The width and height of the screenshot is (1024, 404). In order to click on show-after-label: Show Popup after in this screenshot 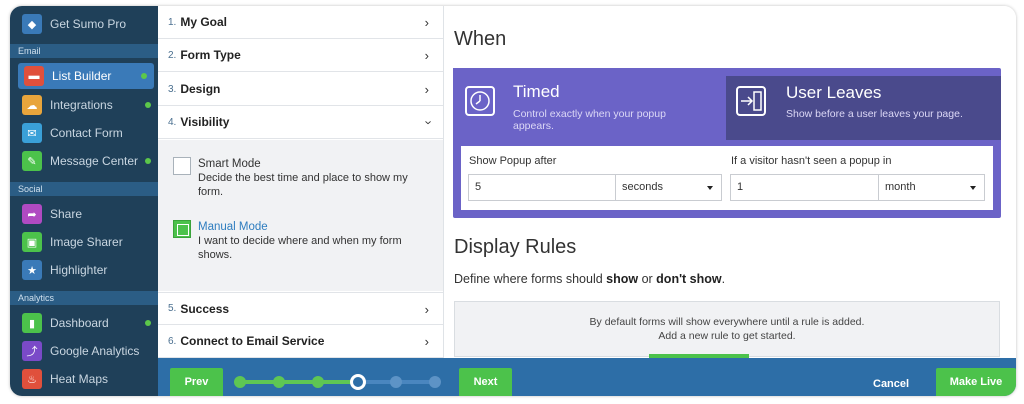, I will do `click(513, 161)`.